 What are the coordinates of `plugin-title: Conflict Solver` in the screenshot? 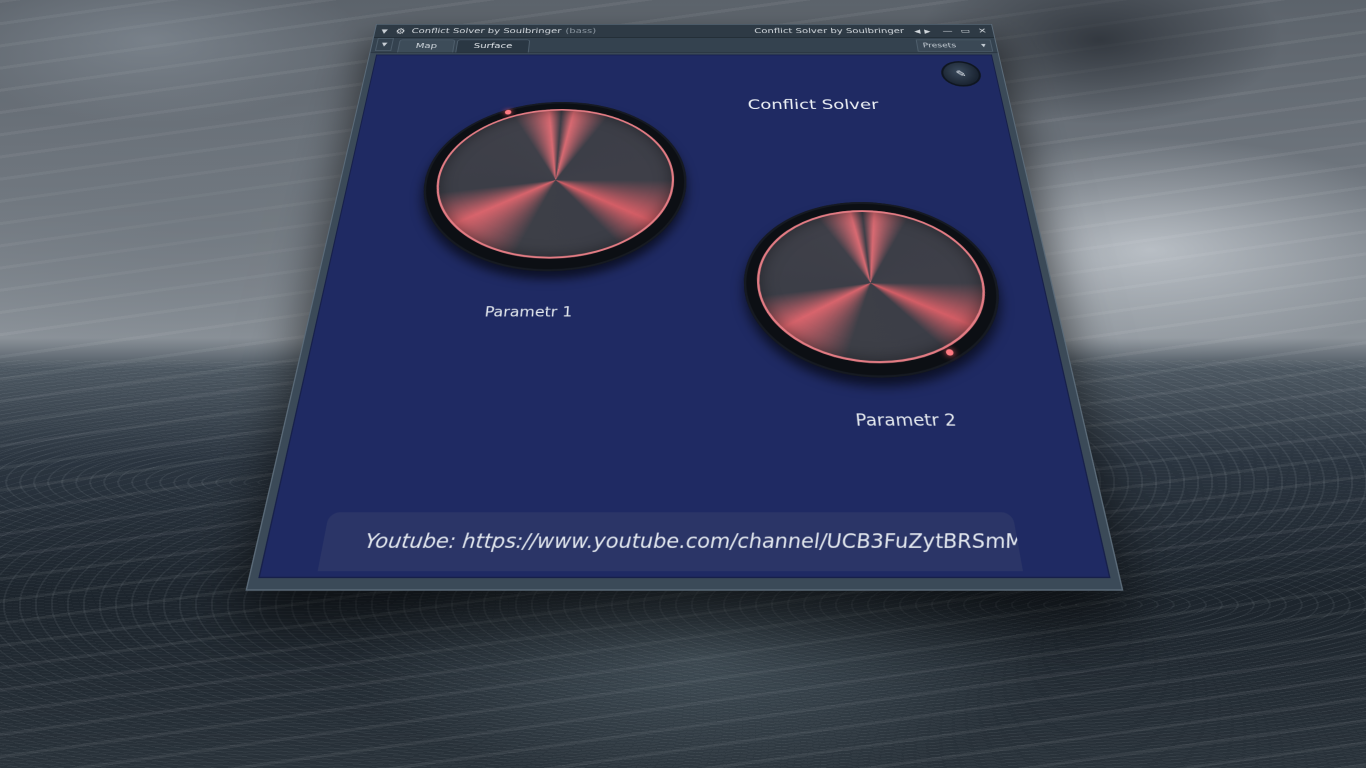 It's located at (813, 105).